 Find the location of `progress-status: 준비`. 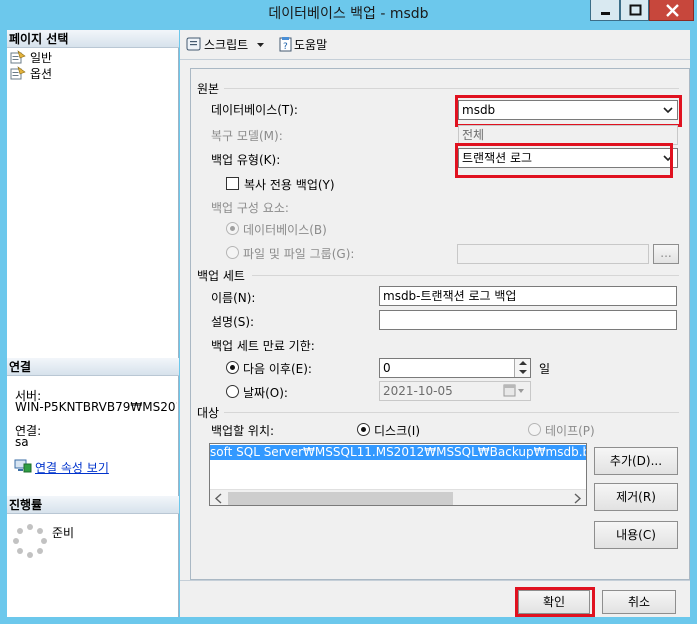

progress-status: 준비 is located at coordinates (63, 533).